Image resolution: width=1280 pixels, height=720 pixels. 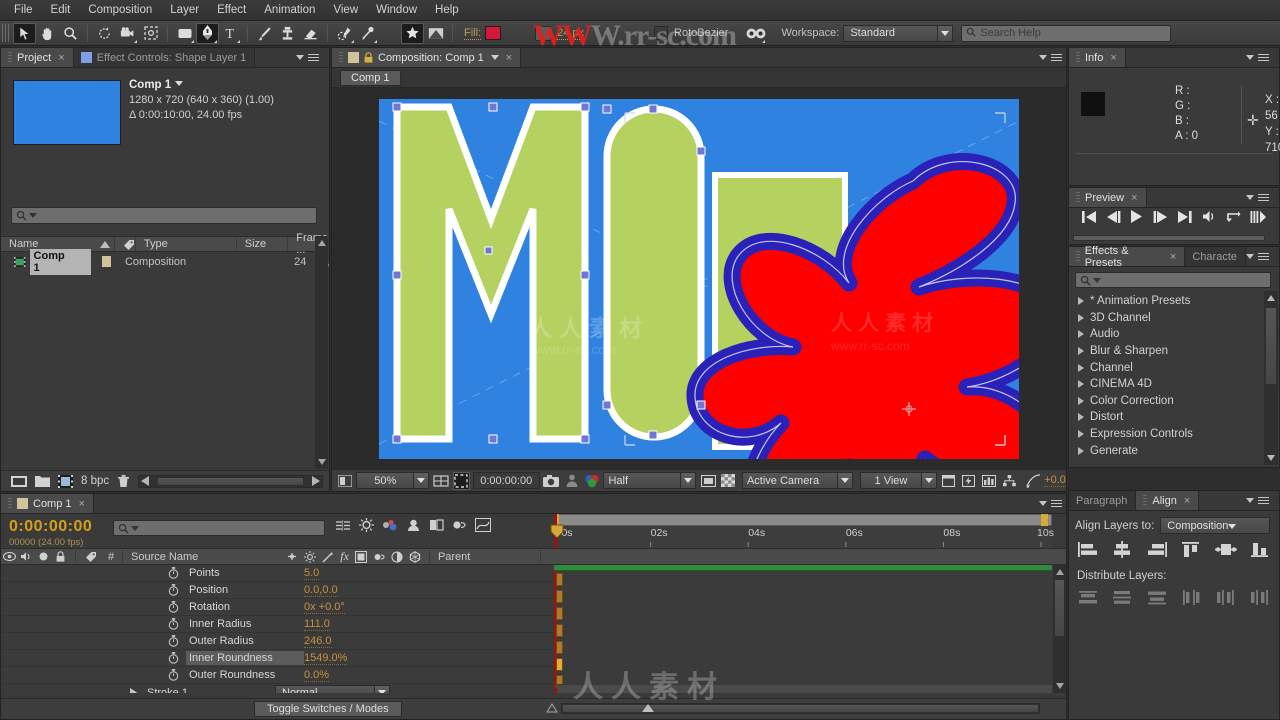 What do you see at coordinates (1122, 551) in the screenshot?
I see `align-horizontal-center-button` at bounding box center [1122, 551].